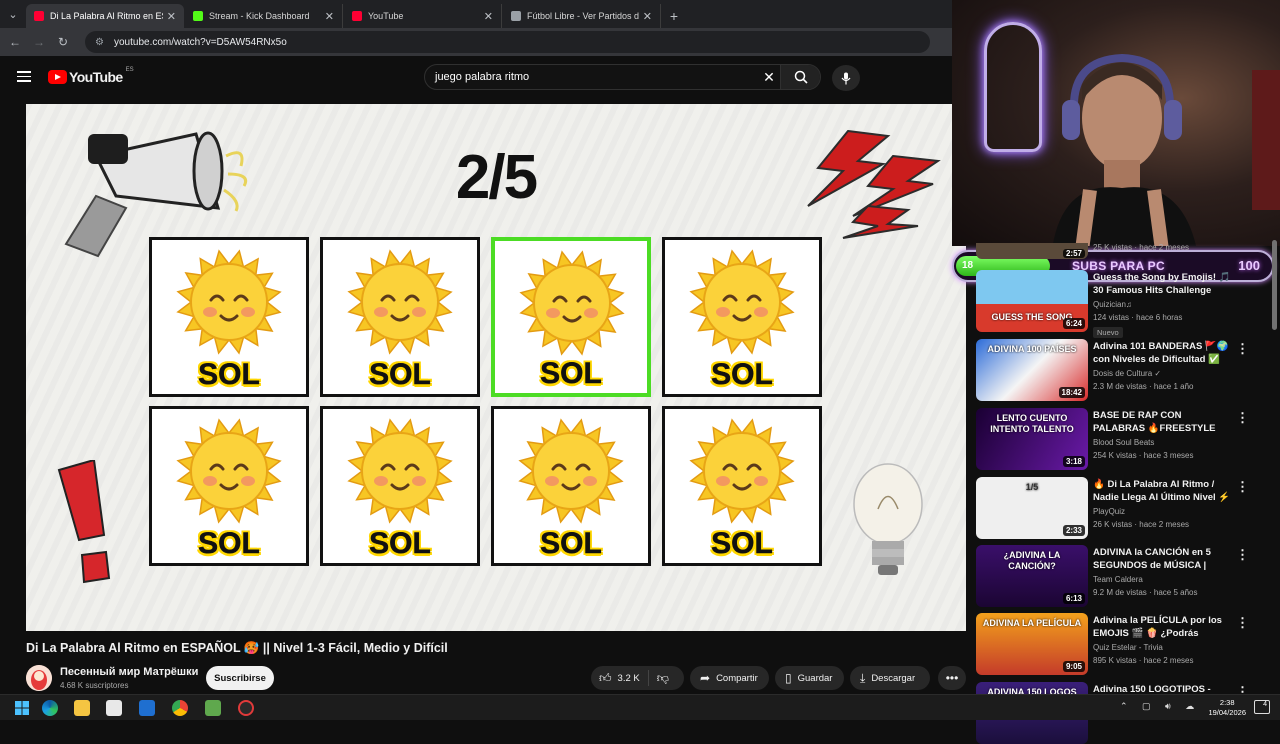  What do you see at coordinates (800, 77) in the screenshot?
I see `search-button` at bounding box center [800, 77].